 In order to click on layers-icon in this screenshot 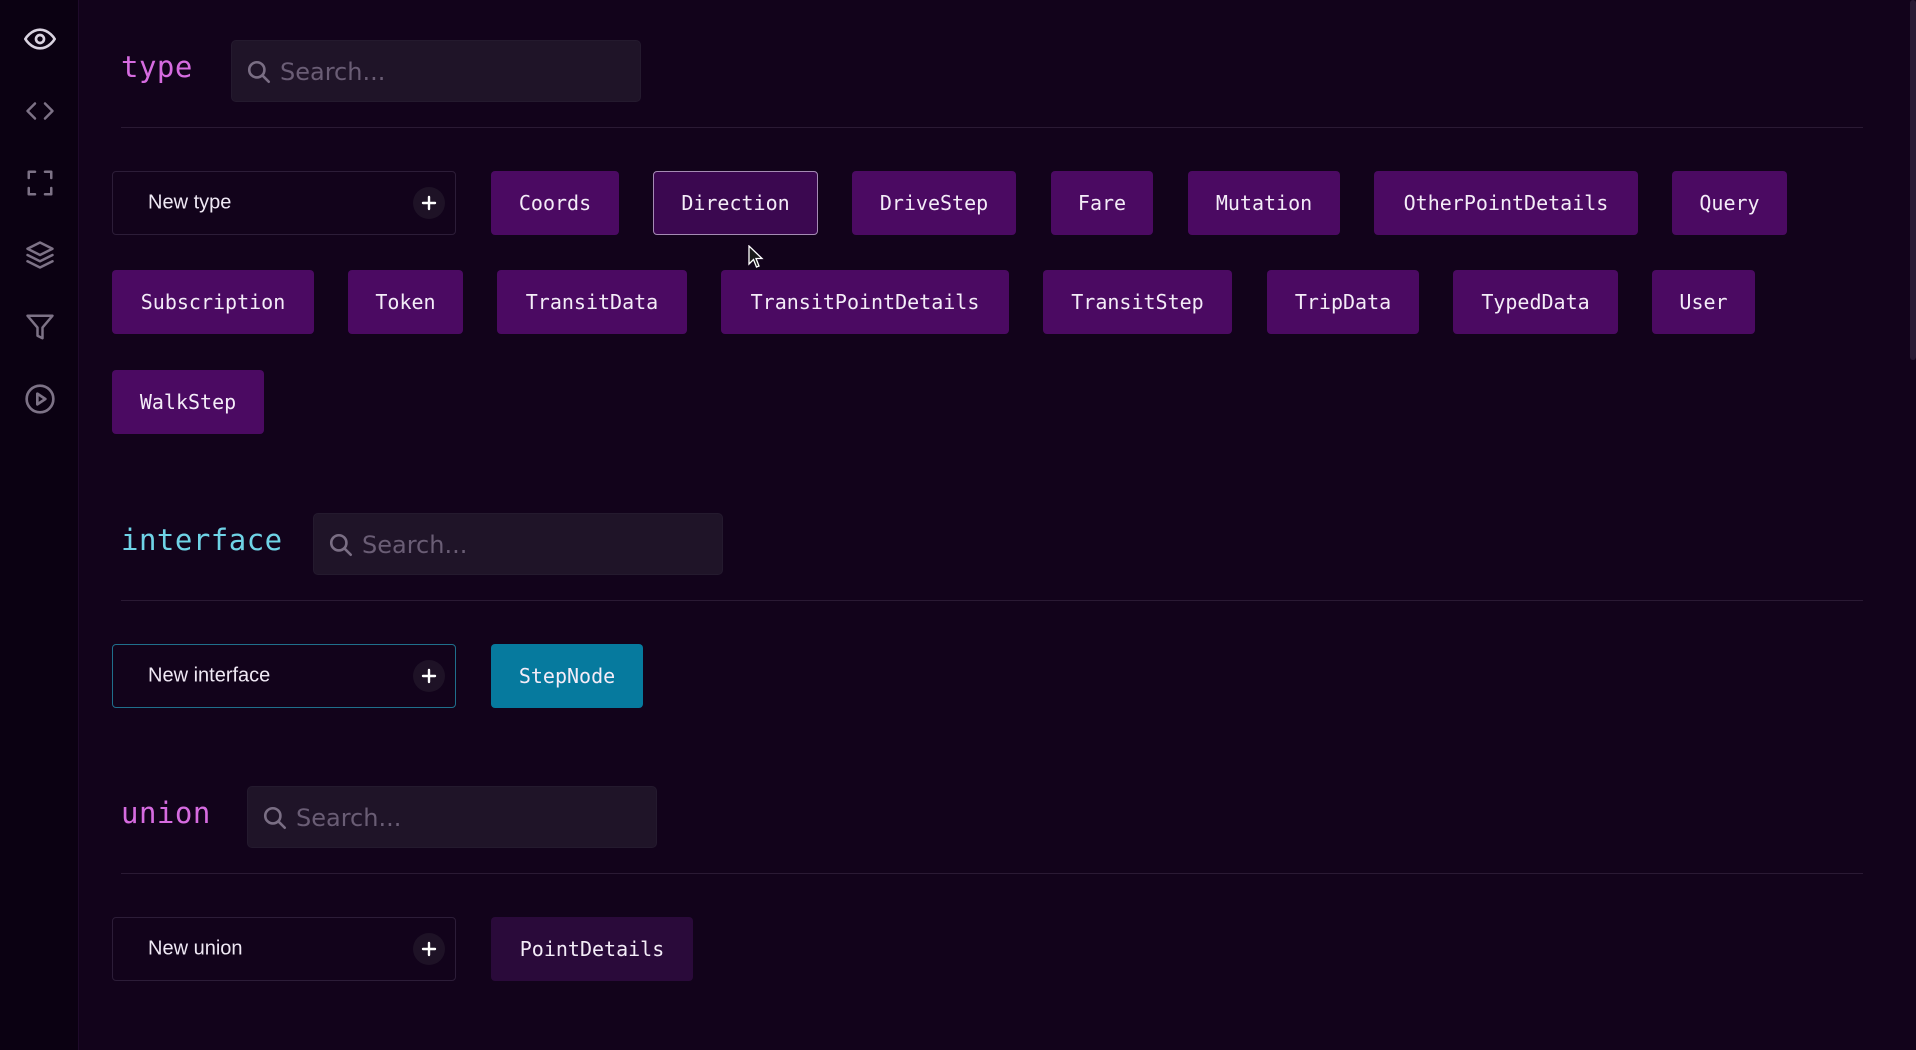, I will do `click(40, 255)`.